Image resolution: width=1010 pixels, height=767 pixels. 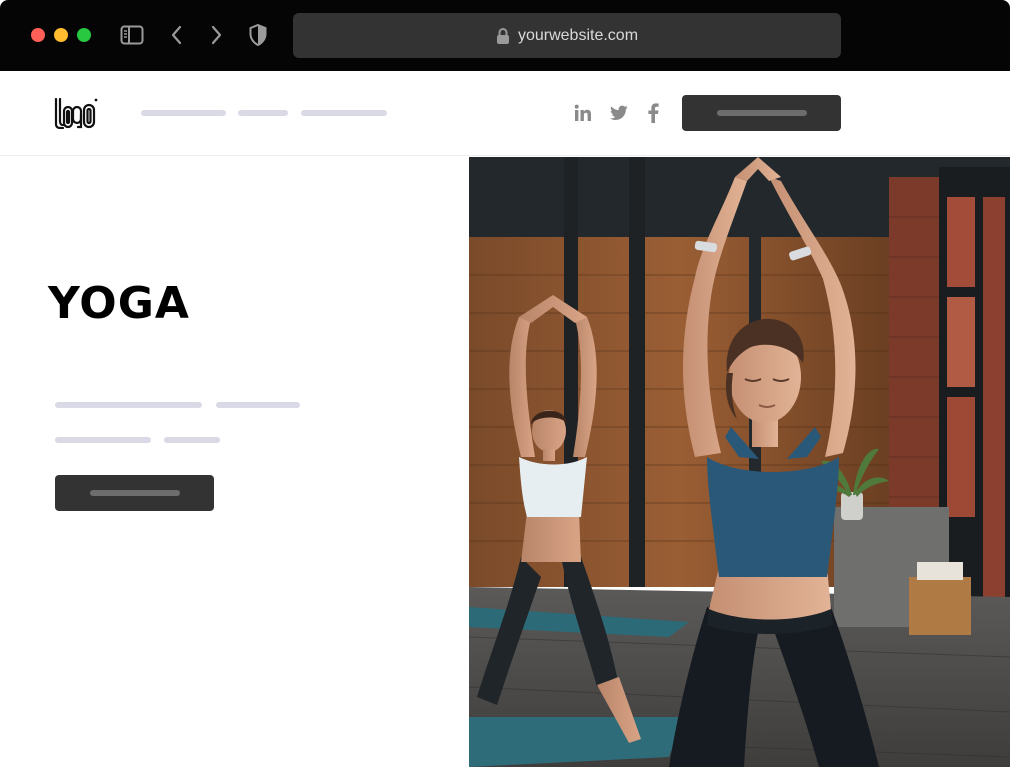 I want to click on logo, so click(x=76, y=113).